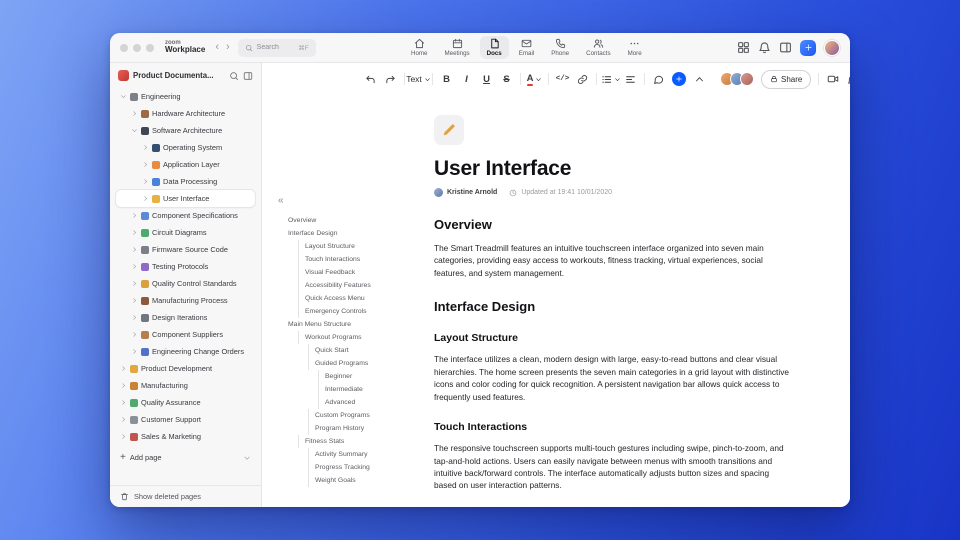  Describe the element at coordinates (415, 79) in the screenshot. I see `text-style-dropdown: Text` at that location.